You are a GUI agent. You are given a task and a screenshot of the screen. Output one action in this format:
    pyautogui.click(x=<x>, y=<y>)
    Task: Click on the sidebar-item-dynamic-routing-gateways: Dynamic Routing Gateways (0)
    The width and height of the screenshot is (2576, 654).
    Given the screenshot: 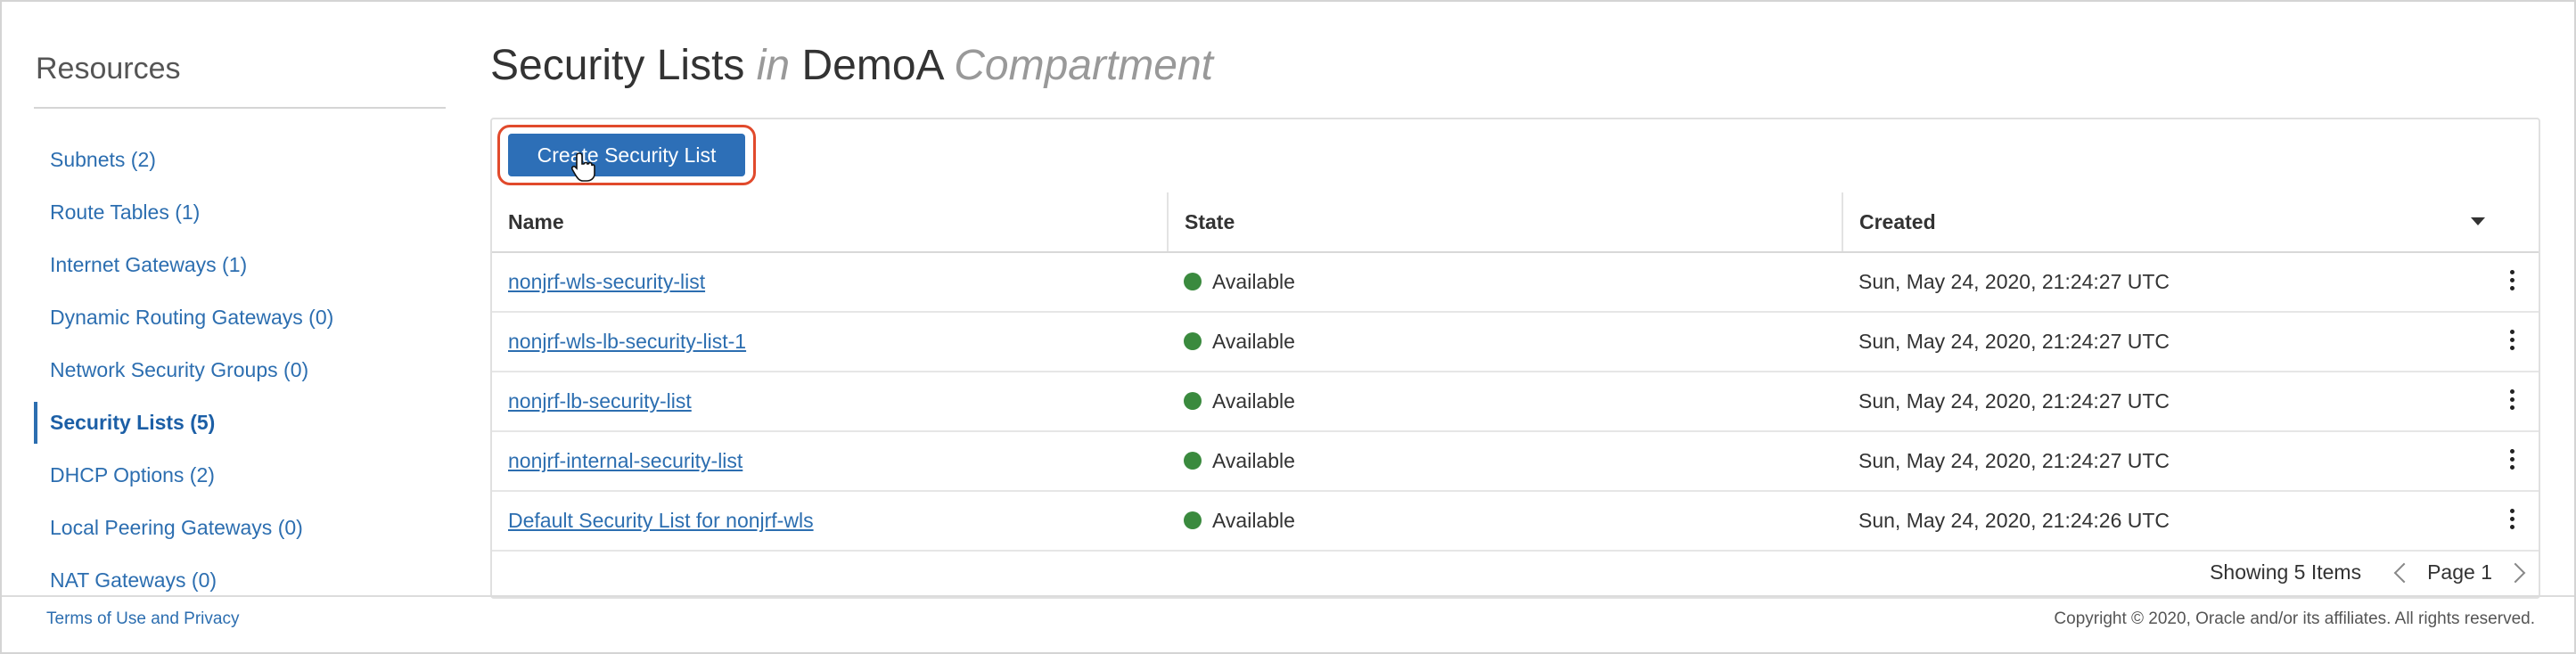 What is the action you would take?
    pyautogui.click(x=240, y=317)
    